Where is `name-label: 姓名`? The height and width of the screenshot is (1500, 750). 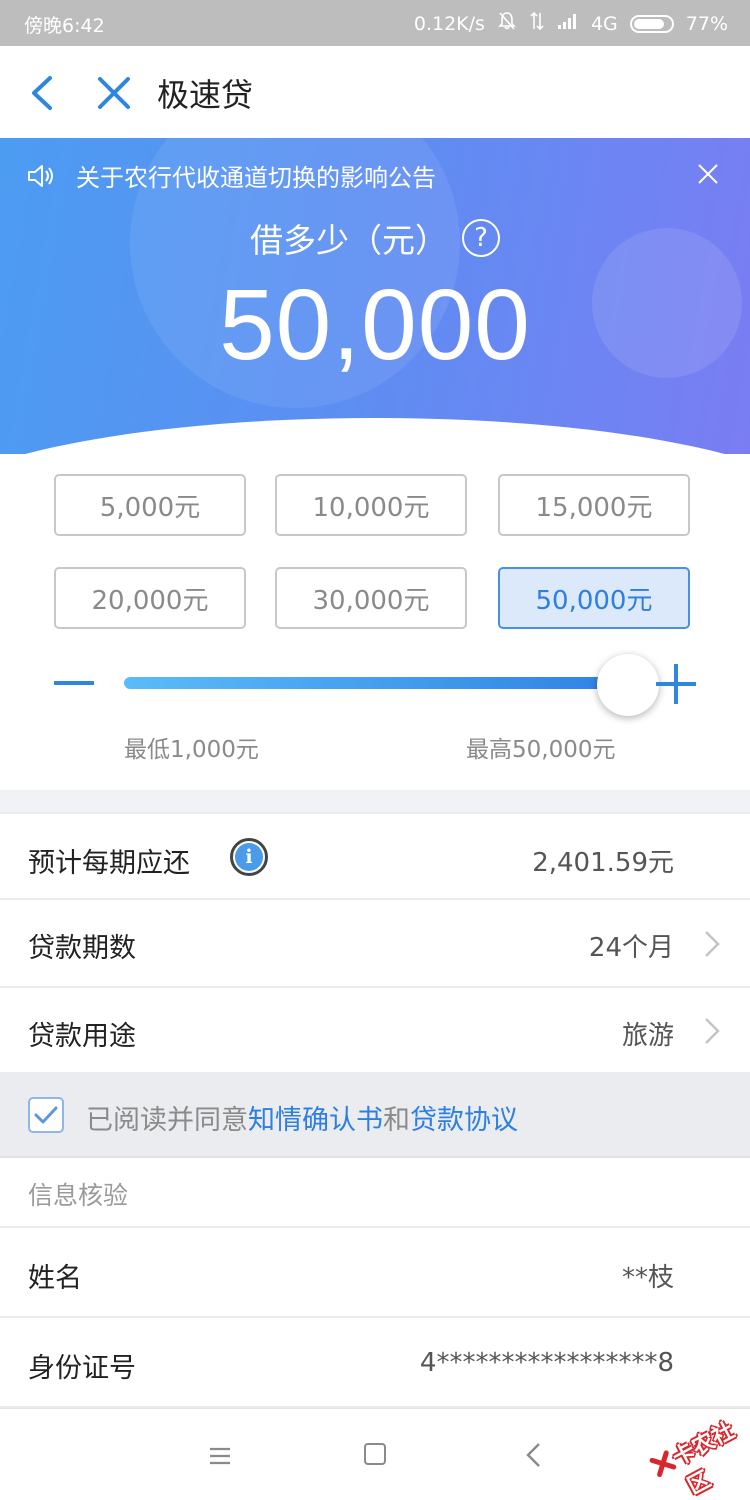
name-label: 姓名 is located at coordinates (55, 1278).